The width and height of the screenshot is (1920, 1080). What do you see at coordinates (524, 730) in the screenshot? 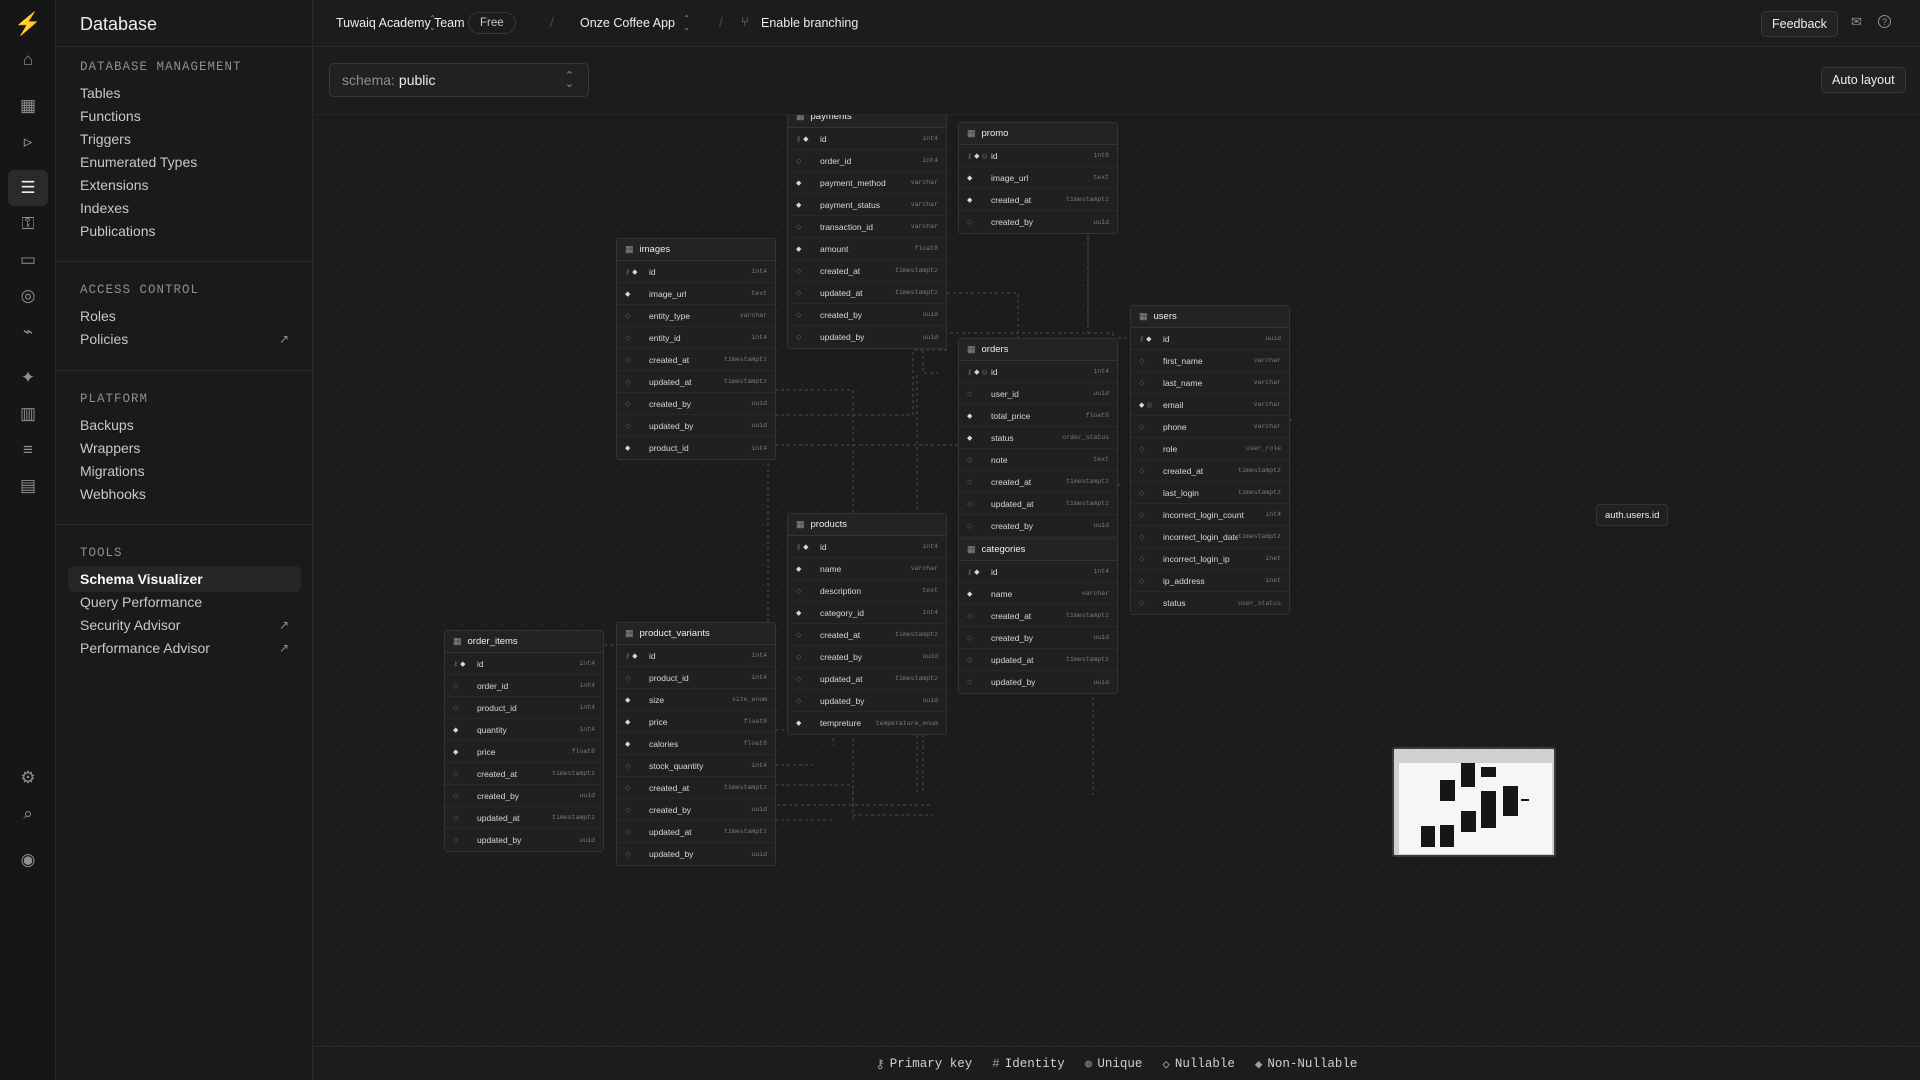
I see `table-column: ◆ quantity int4` at bounding box center [524, 730].